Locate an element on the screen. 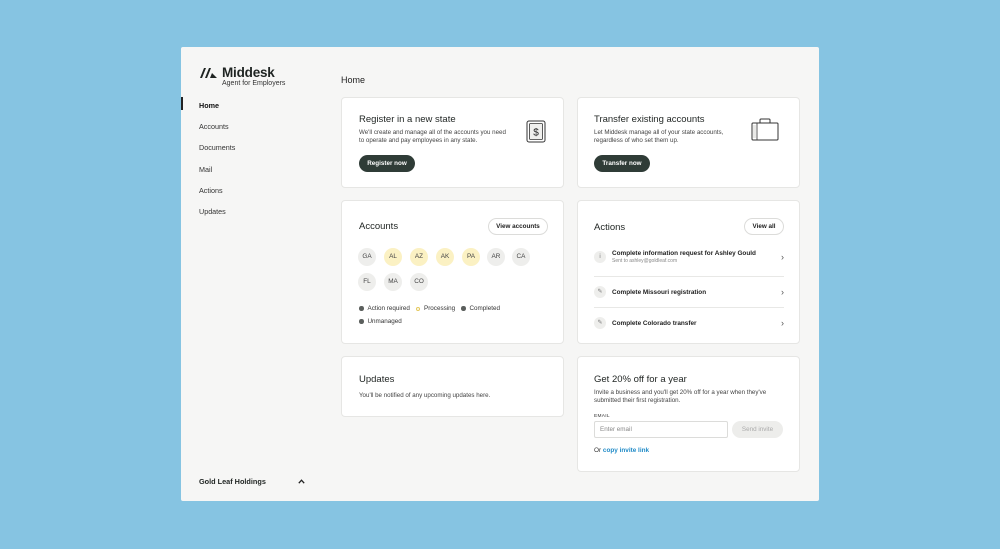 This screenshot has width=1000, height=549. action-subtitle: Sent to ashley@goldleaf.com is located at coordinates (645, 261).